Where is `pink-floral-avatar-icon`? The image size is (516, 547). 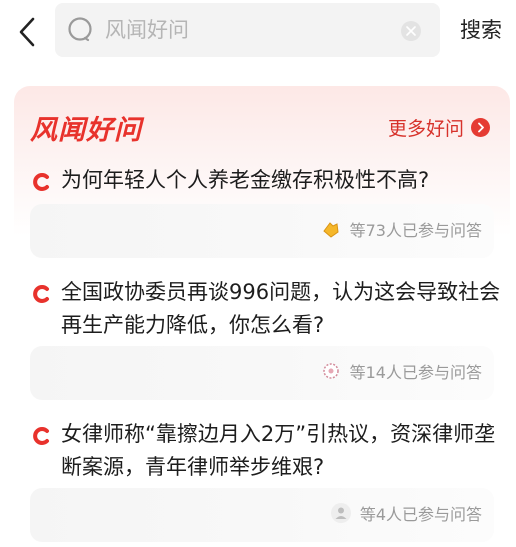 pink-floral-avatar-icon is located at coordinates (330, 371).